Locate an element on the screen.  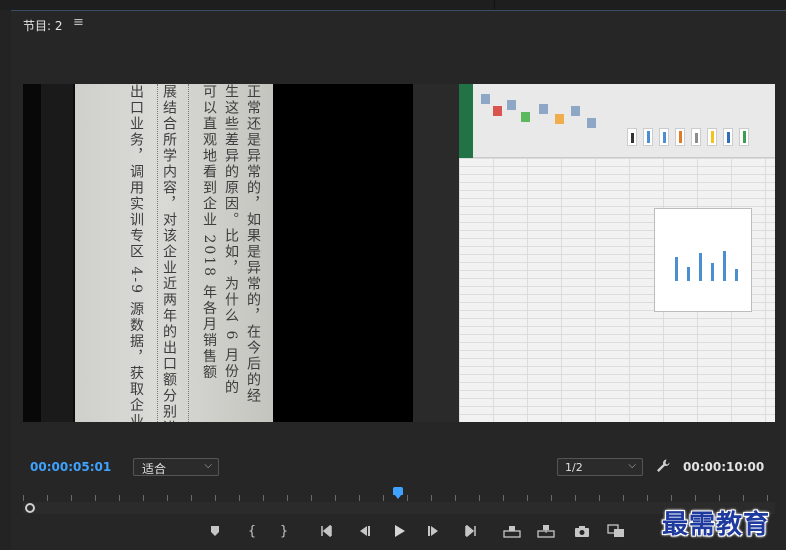
page-text-column: 正常还是异常的，如果是异常的，在今后的经 is located at coordinates (254, 244).